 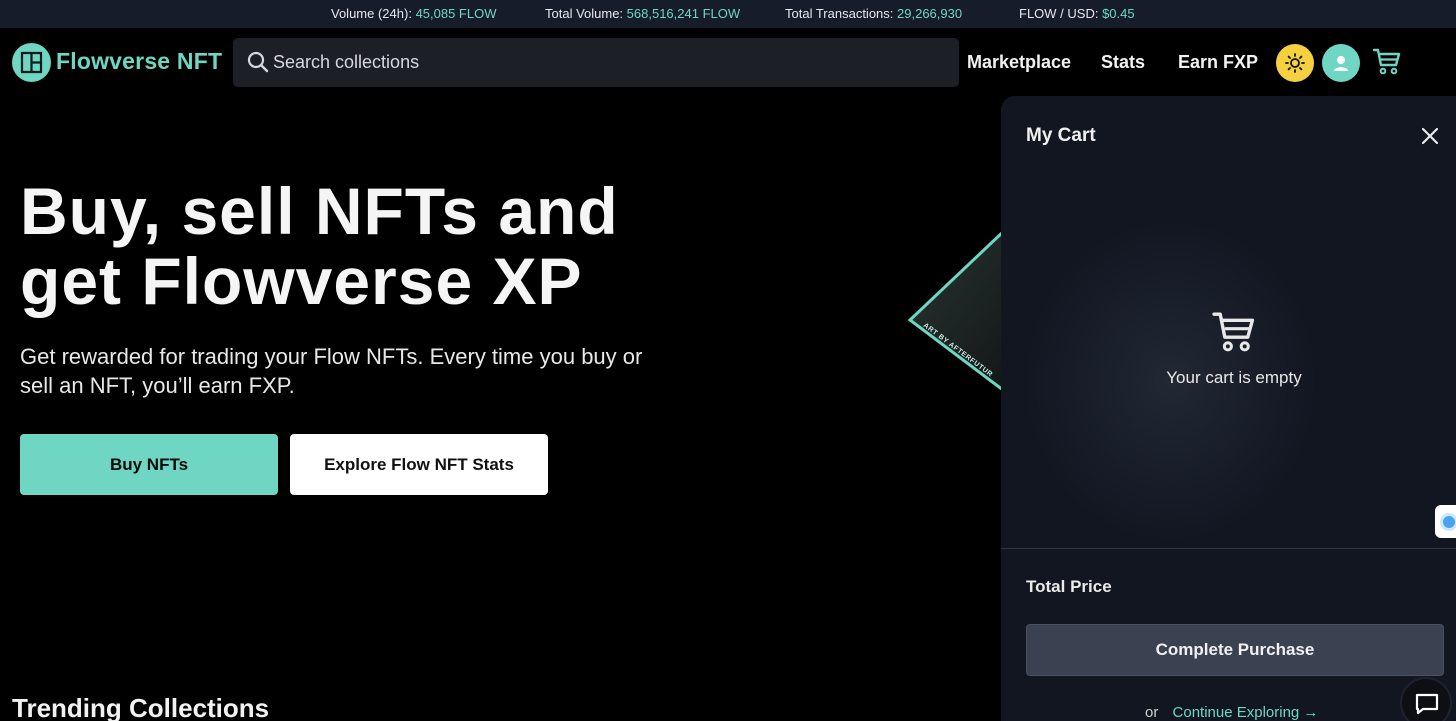 I want to click on theme-toggle-button, so click(x=1295, y=63).